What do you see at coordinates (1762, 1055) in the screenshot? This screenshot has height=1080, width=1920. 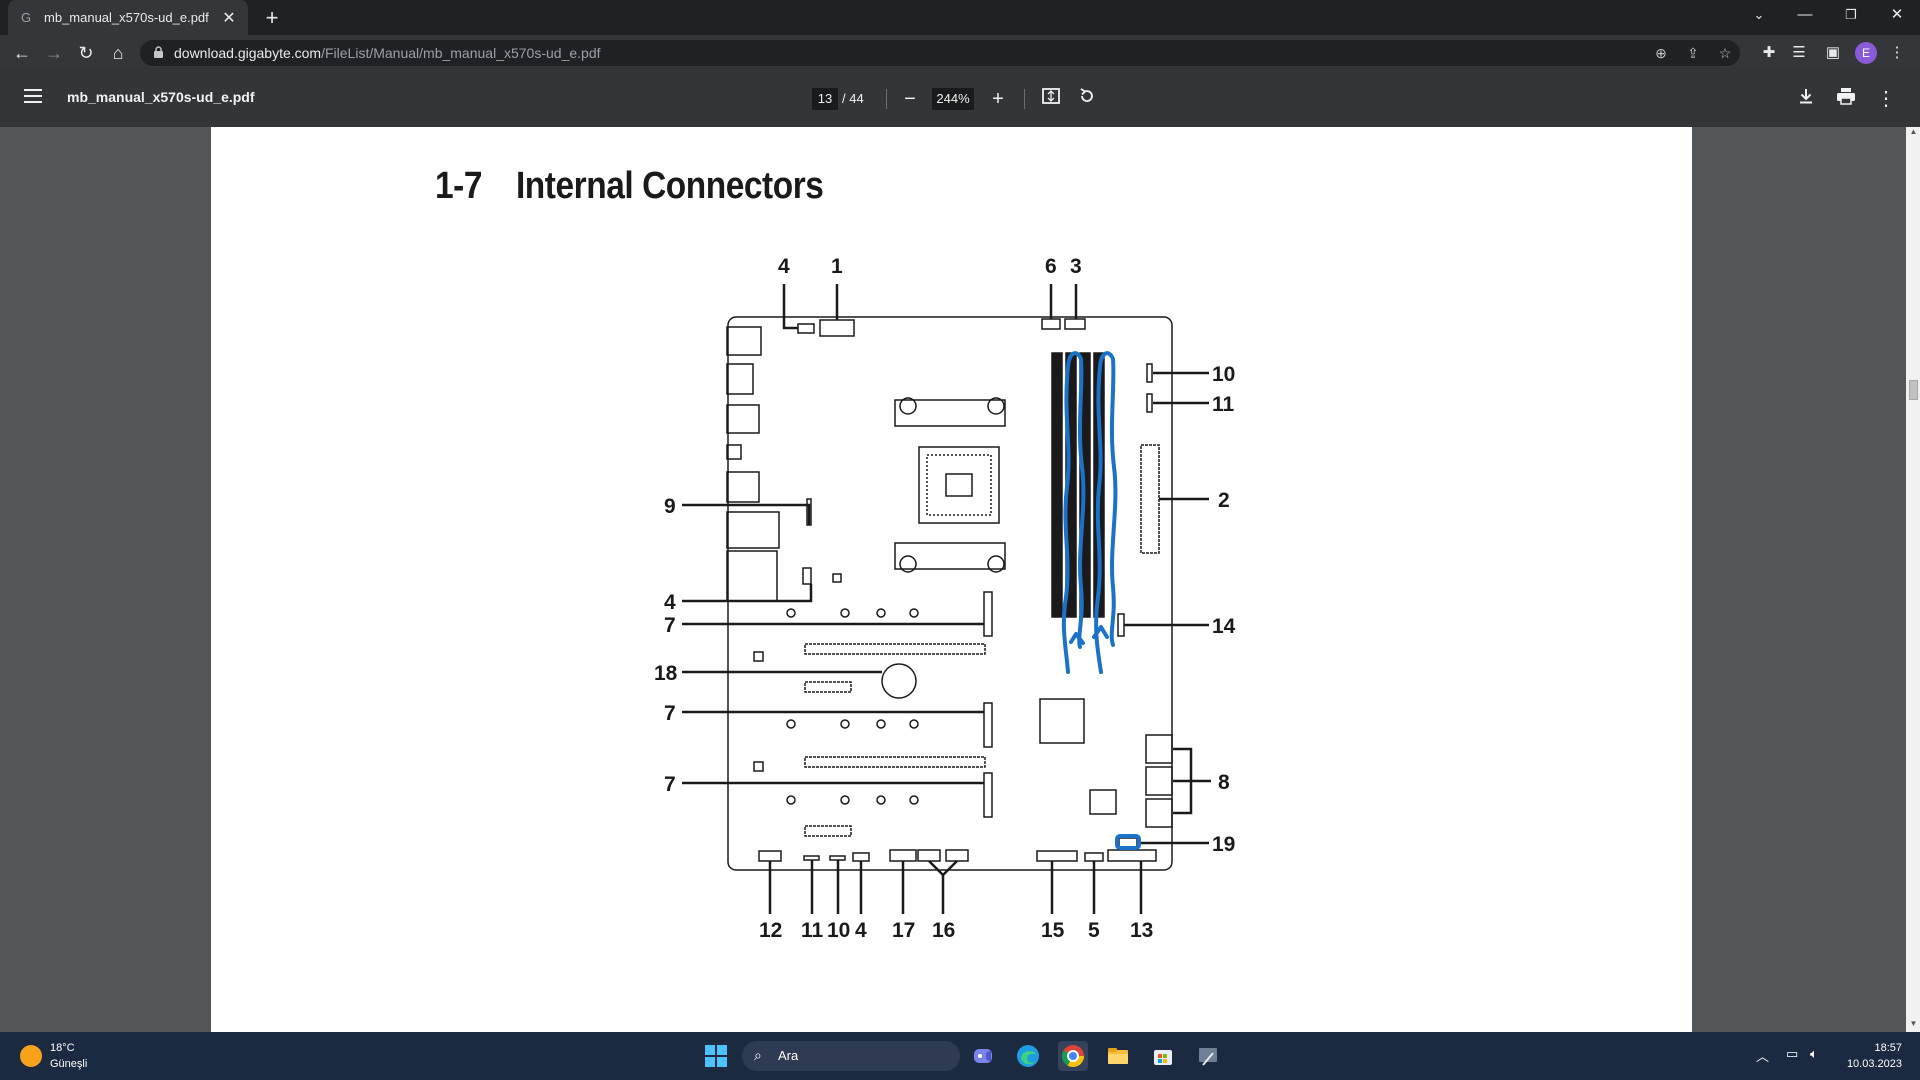 I see `show-hidden-icons-chevron-icon: ︿` at bounding box center [1762, 1055].